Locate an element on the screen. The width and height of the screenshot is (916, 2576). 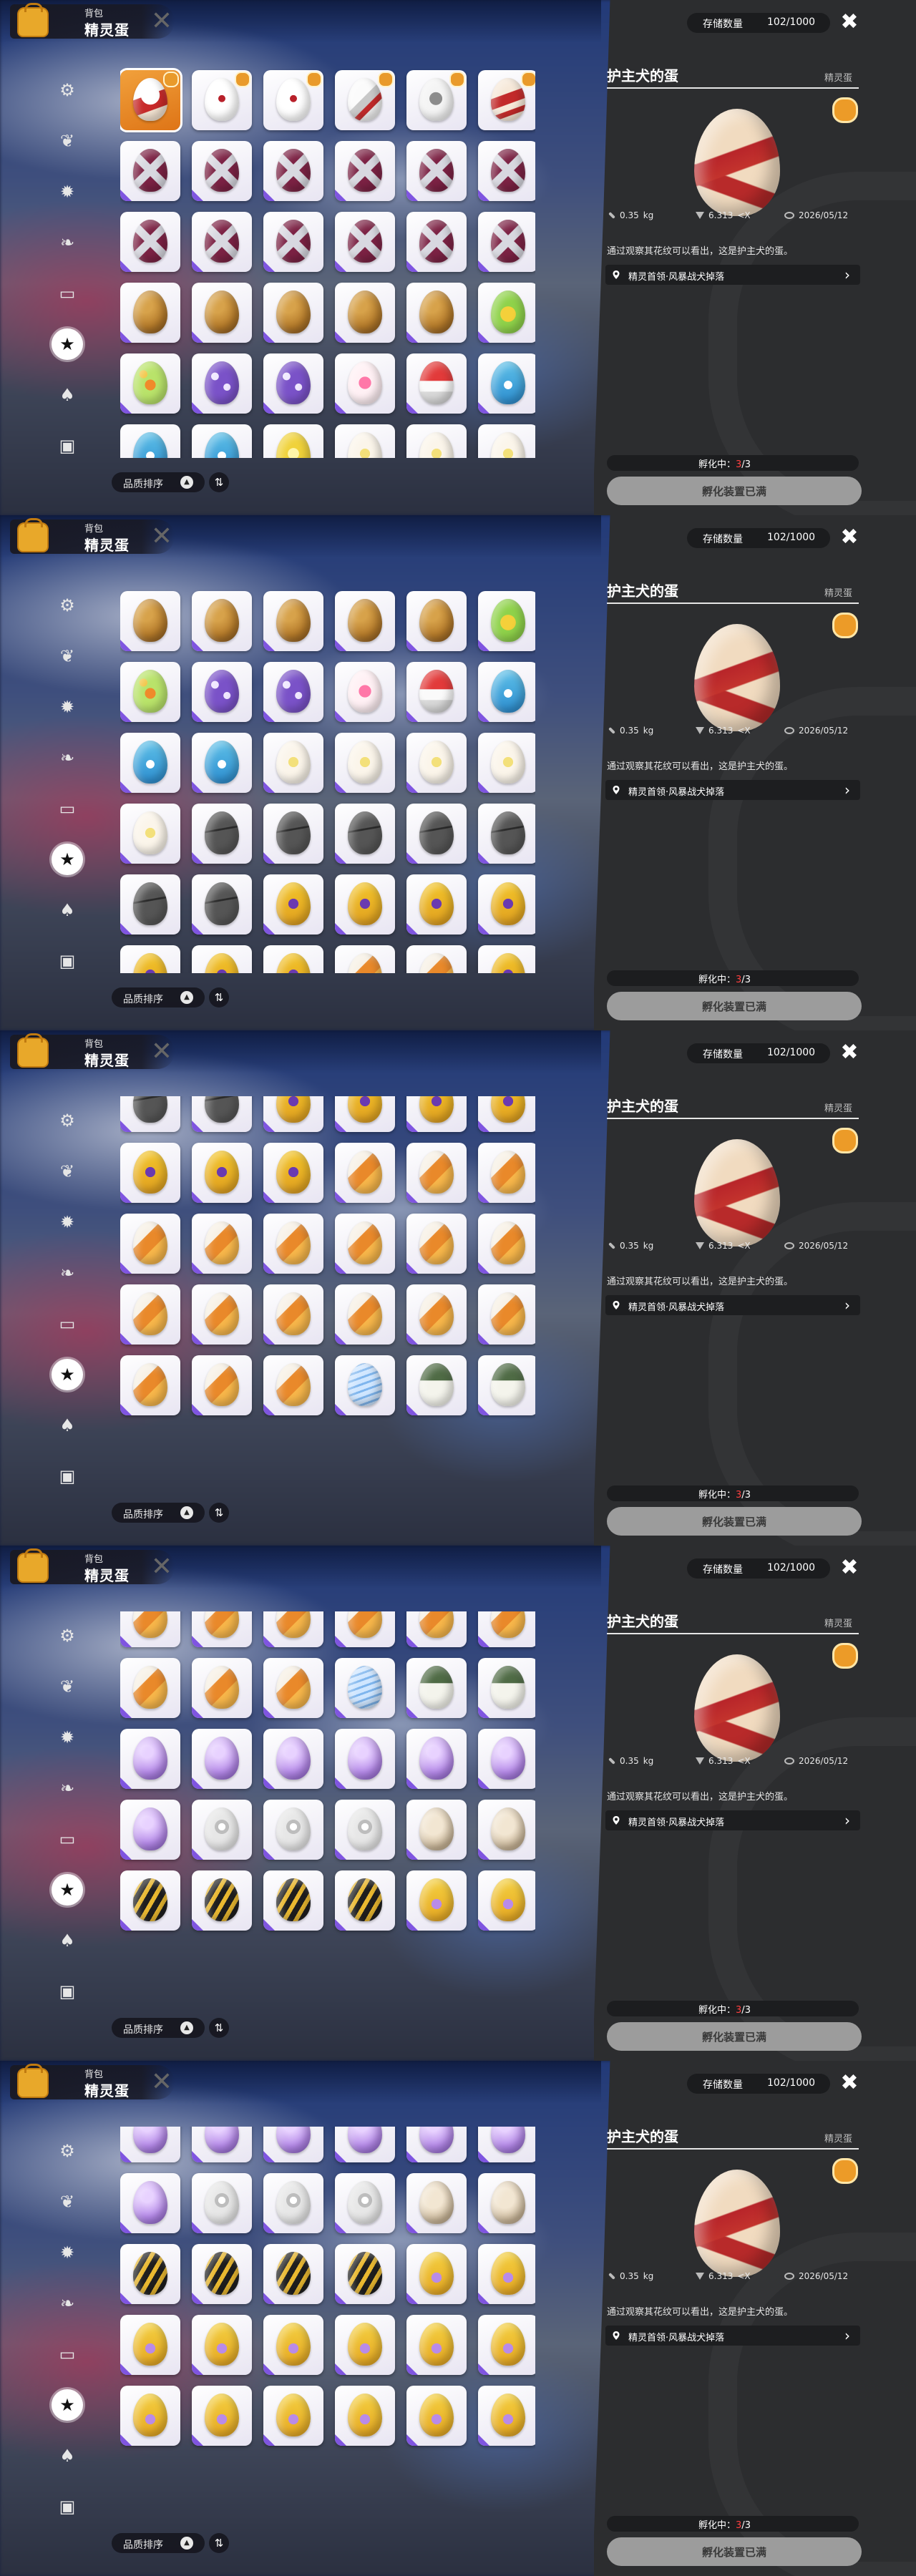
chest-icon: ▣ is located at coordinates (67, 2506).